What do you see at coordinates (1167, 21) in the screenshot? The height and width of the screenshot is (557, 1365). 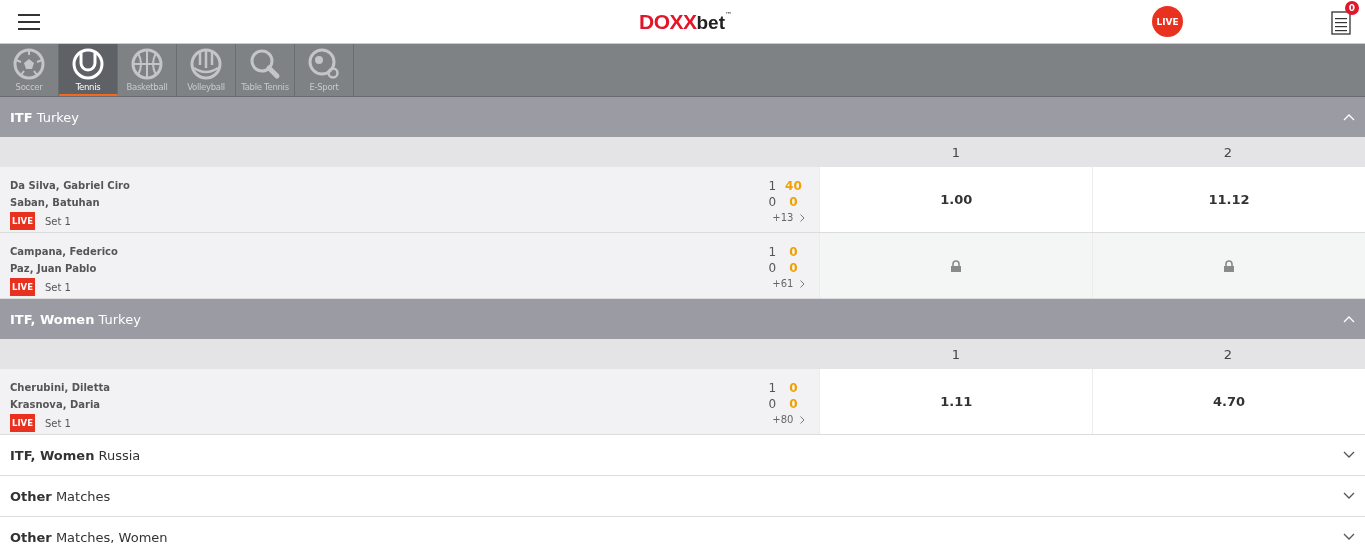 I see `live-button: LIVE` at bounding box center [1167, 21].